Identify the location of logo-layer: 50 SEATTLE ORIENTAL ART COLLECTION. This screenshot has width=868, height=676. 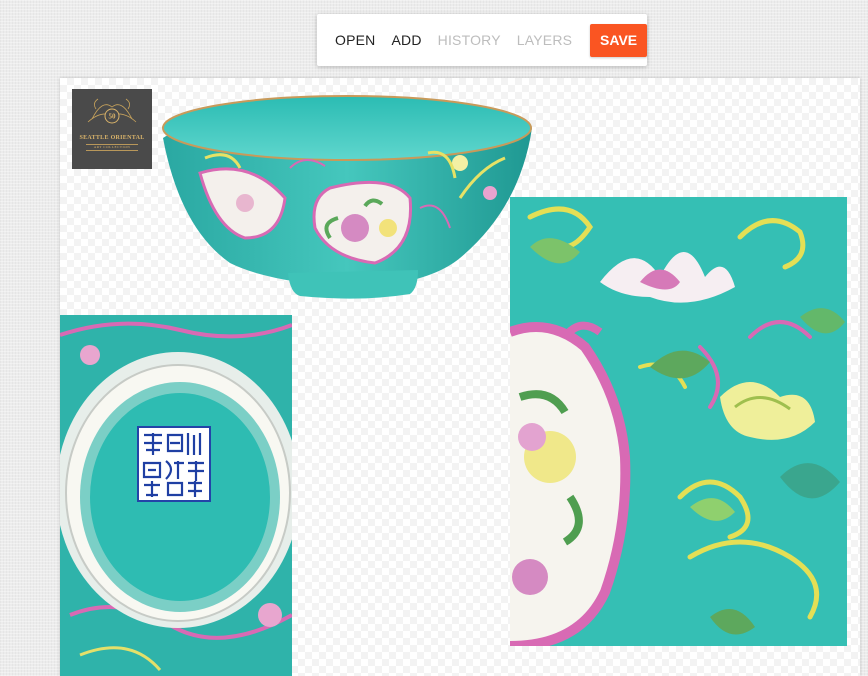
(112, 129).